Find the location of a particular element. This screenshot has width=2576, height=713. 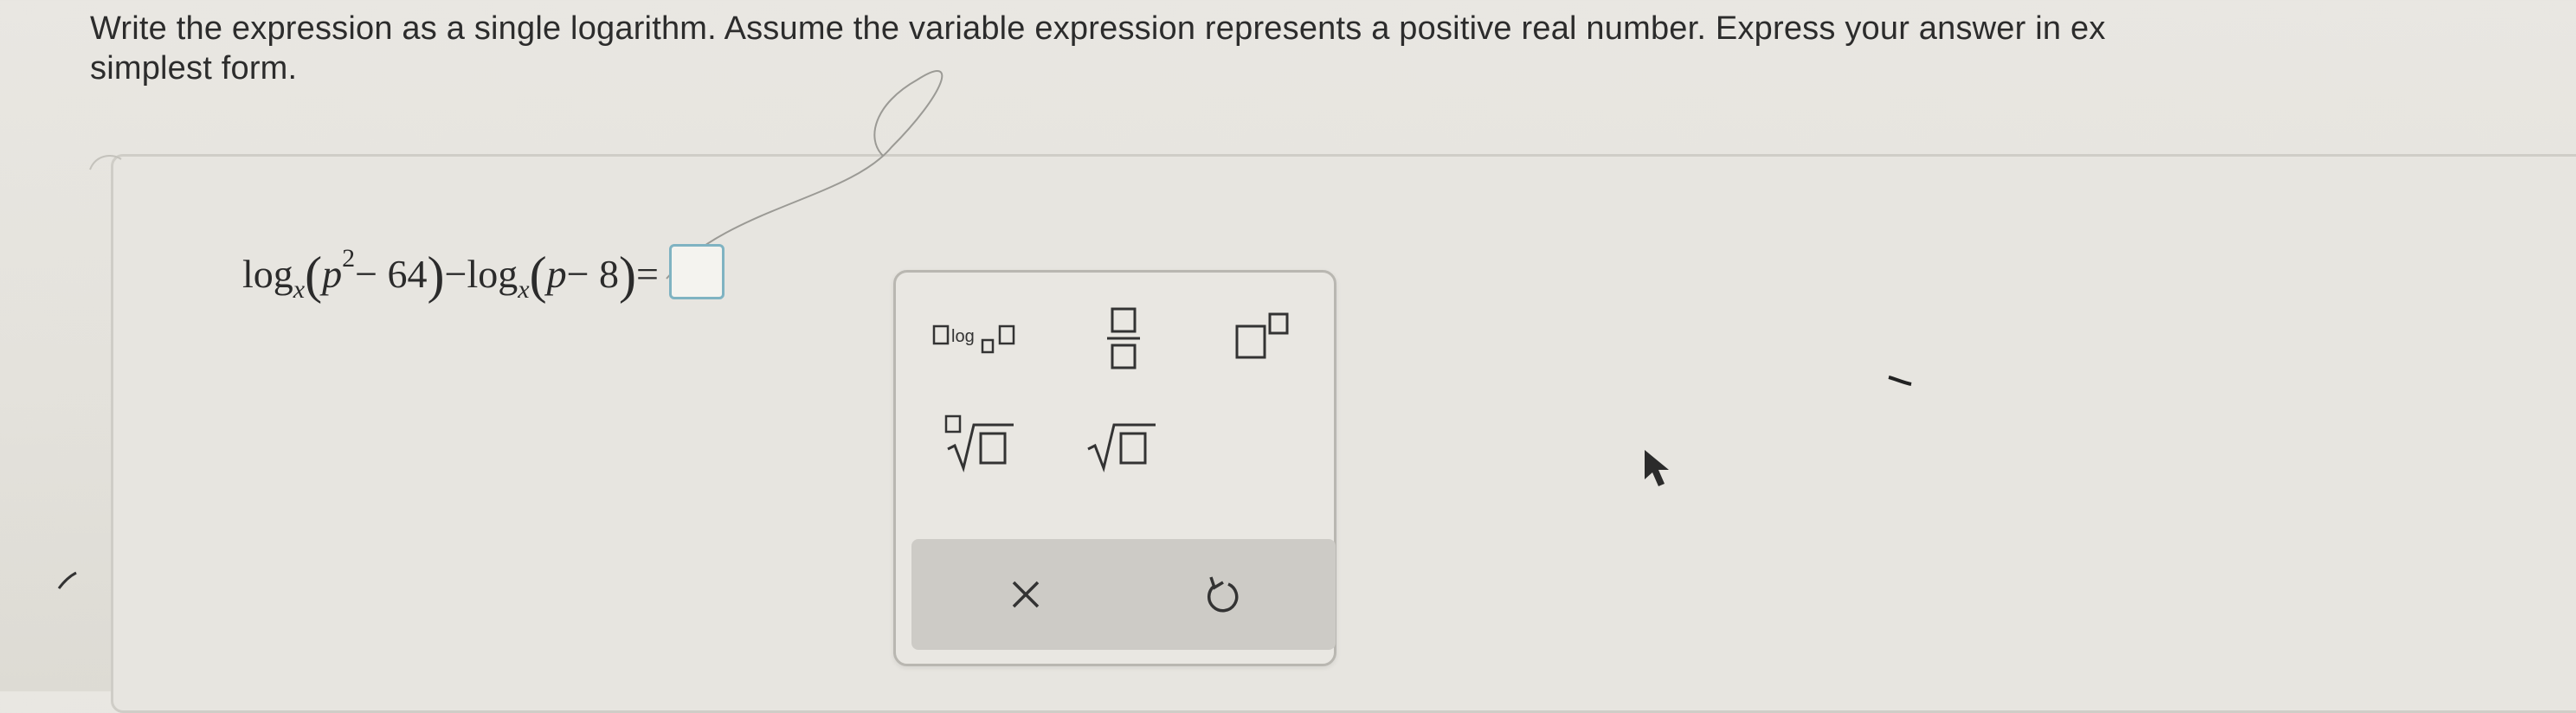

exponent-icon is located at coordinates (1262, 335).